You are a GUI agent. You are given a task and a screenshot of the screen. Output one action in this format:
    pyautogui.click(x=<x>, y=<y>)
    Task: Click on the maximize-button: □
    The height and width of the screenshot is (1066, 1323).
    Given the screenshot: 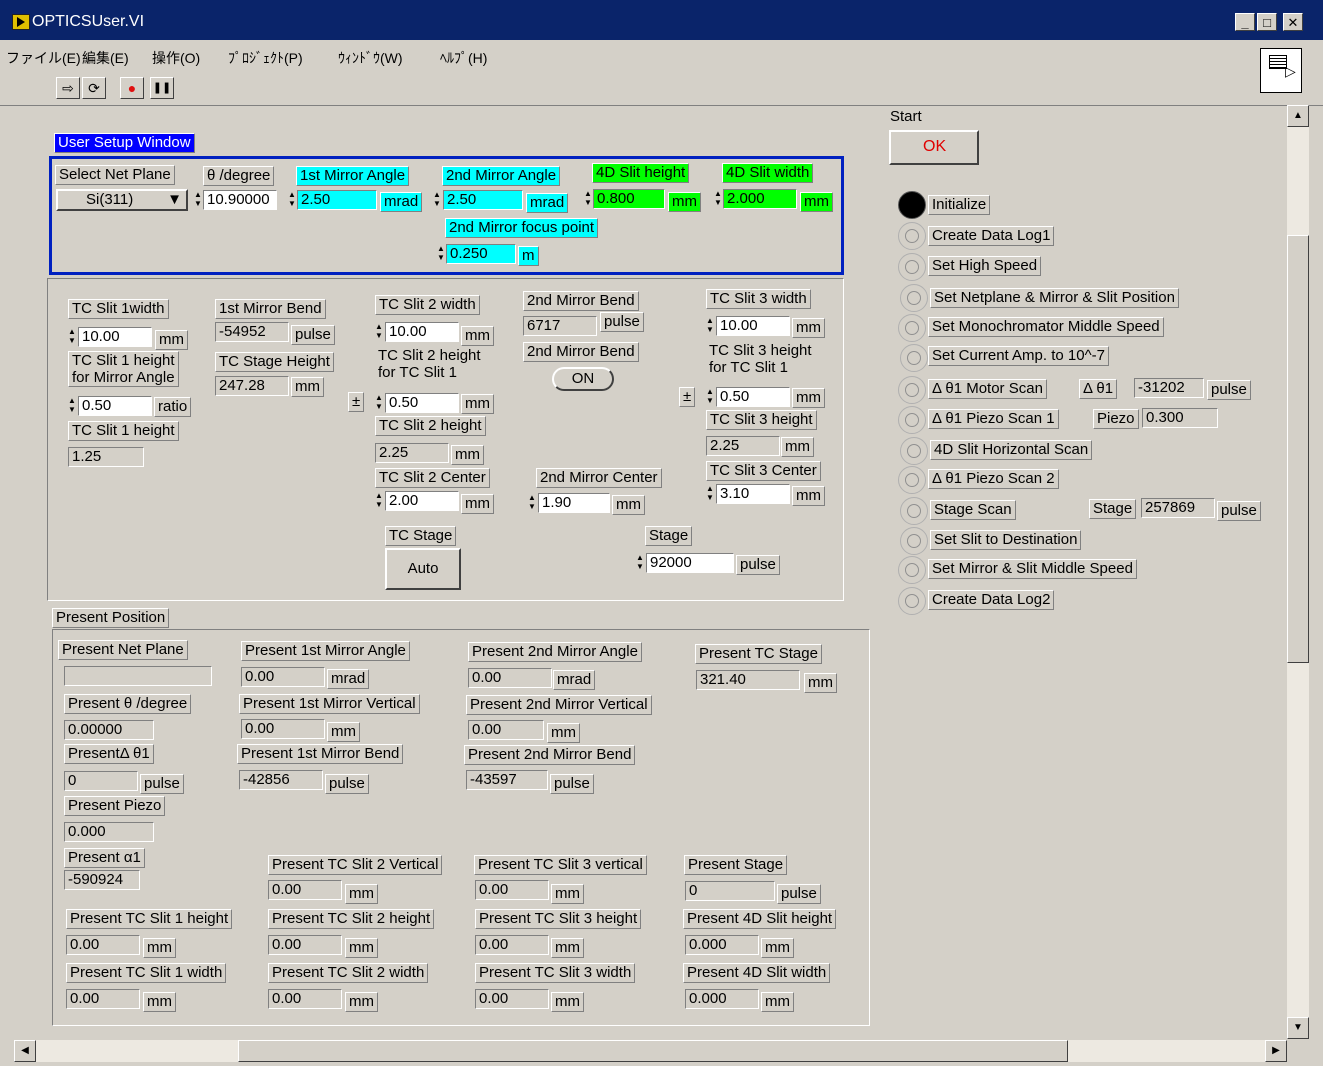 What is the action you would take?
    pyautogui.click(x=1267, y=22)
    